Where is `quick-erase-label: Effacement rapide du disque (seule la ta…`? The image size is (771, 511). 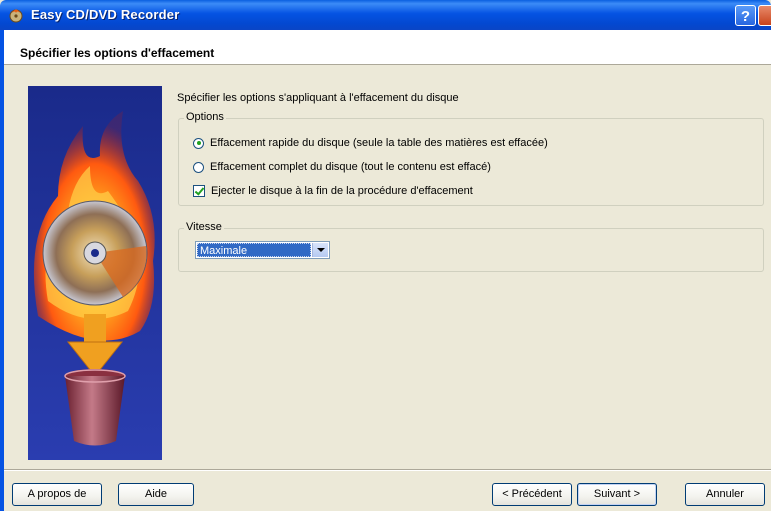
quick-erase-label: Effacement rapide du disque (seule la ta… is located at coordinates (379, 143).